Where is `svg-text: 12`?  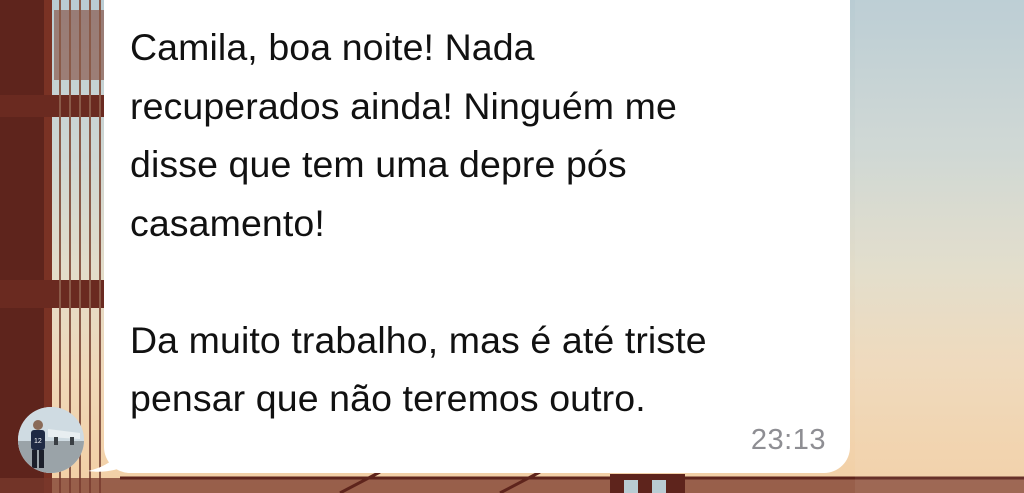 svg-text: 12 is located at coordinates (38, 441).